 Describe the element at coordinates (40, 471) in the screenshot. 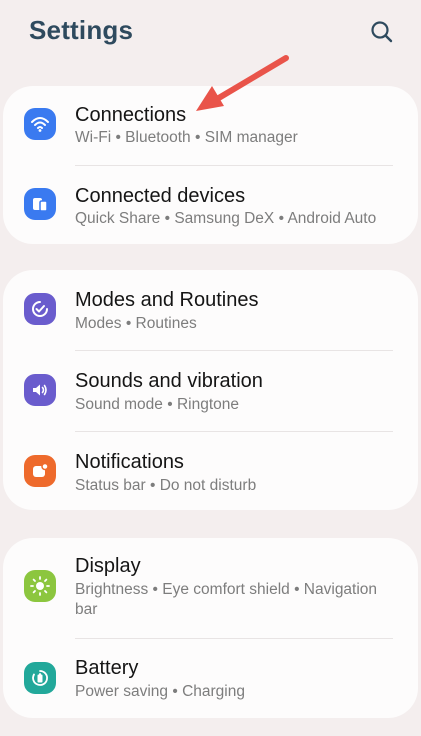

I see `notification-icon` at that location.